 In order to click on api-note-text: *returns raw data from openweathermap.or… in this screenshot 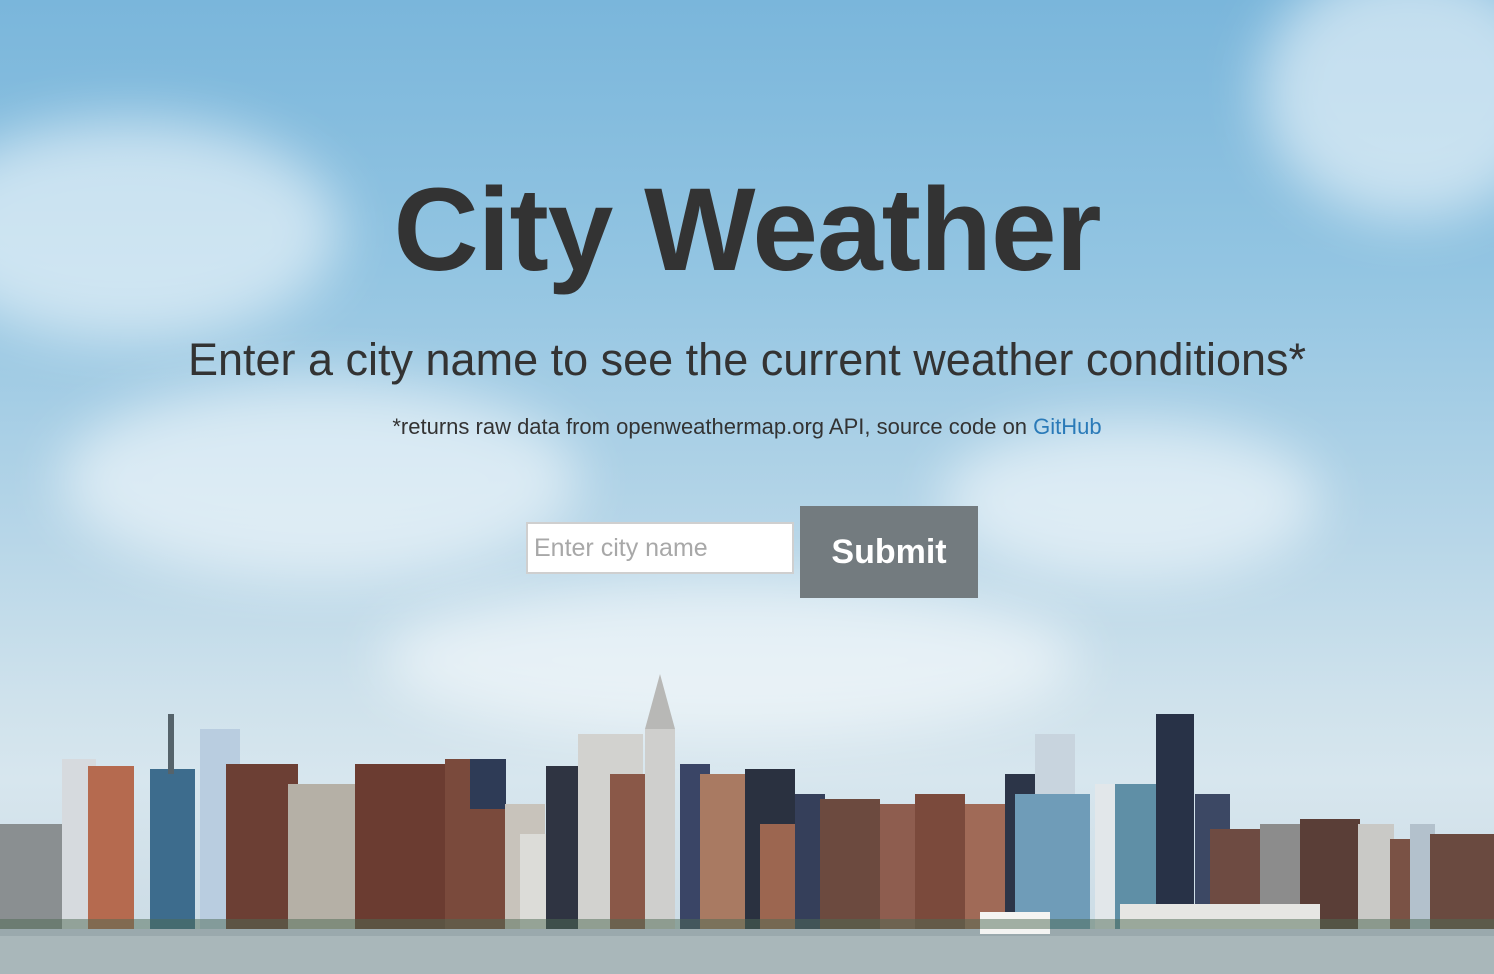, I will do `click(713, 426)`.